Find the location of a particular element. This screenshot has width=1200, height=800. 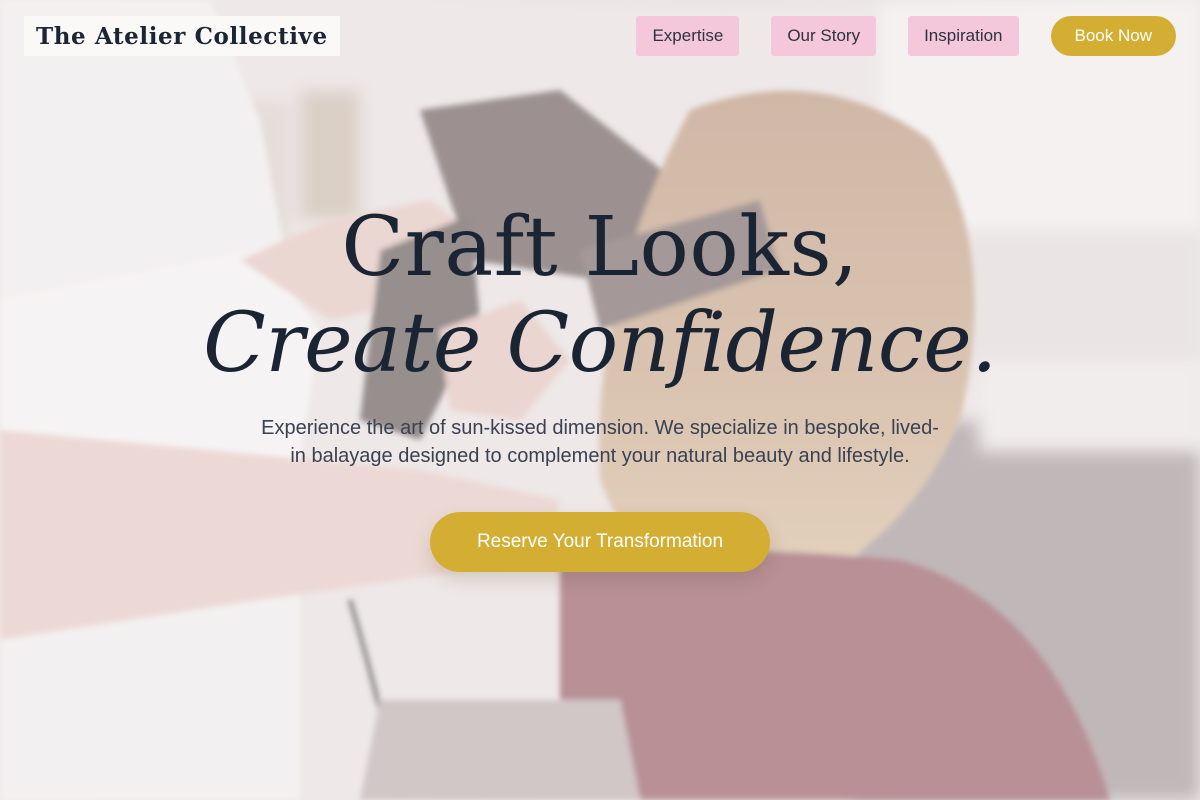

brand-logo: The Atelier Collective is located at coordinates (182, 36).